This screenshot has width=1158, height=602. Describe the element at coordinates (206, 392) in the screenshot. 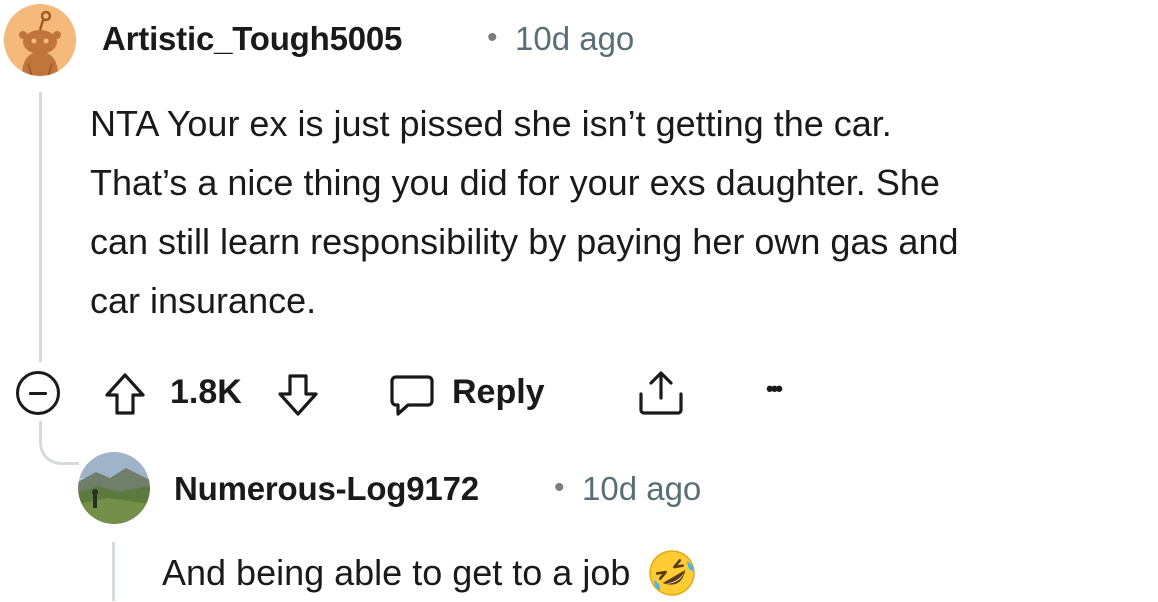

I see `vote-score: 1.8K` at that location.